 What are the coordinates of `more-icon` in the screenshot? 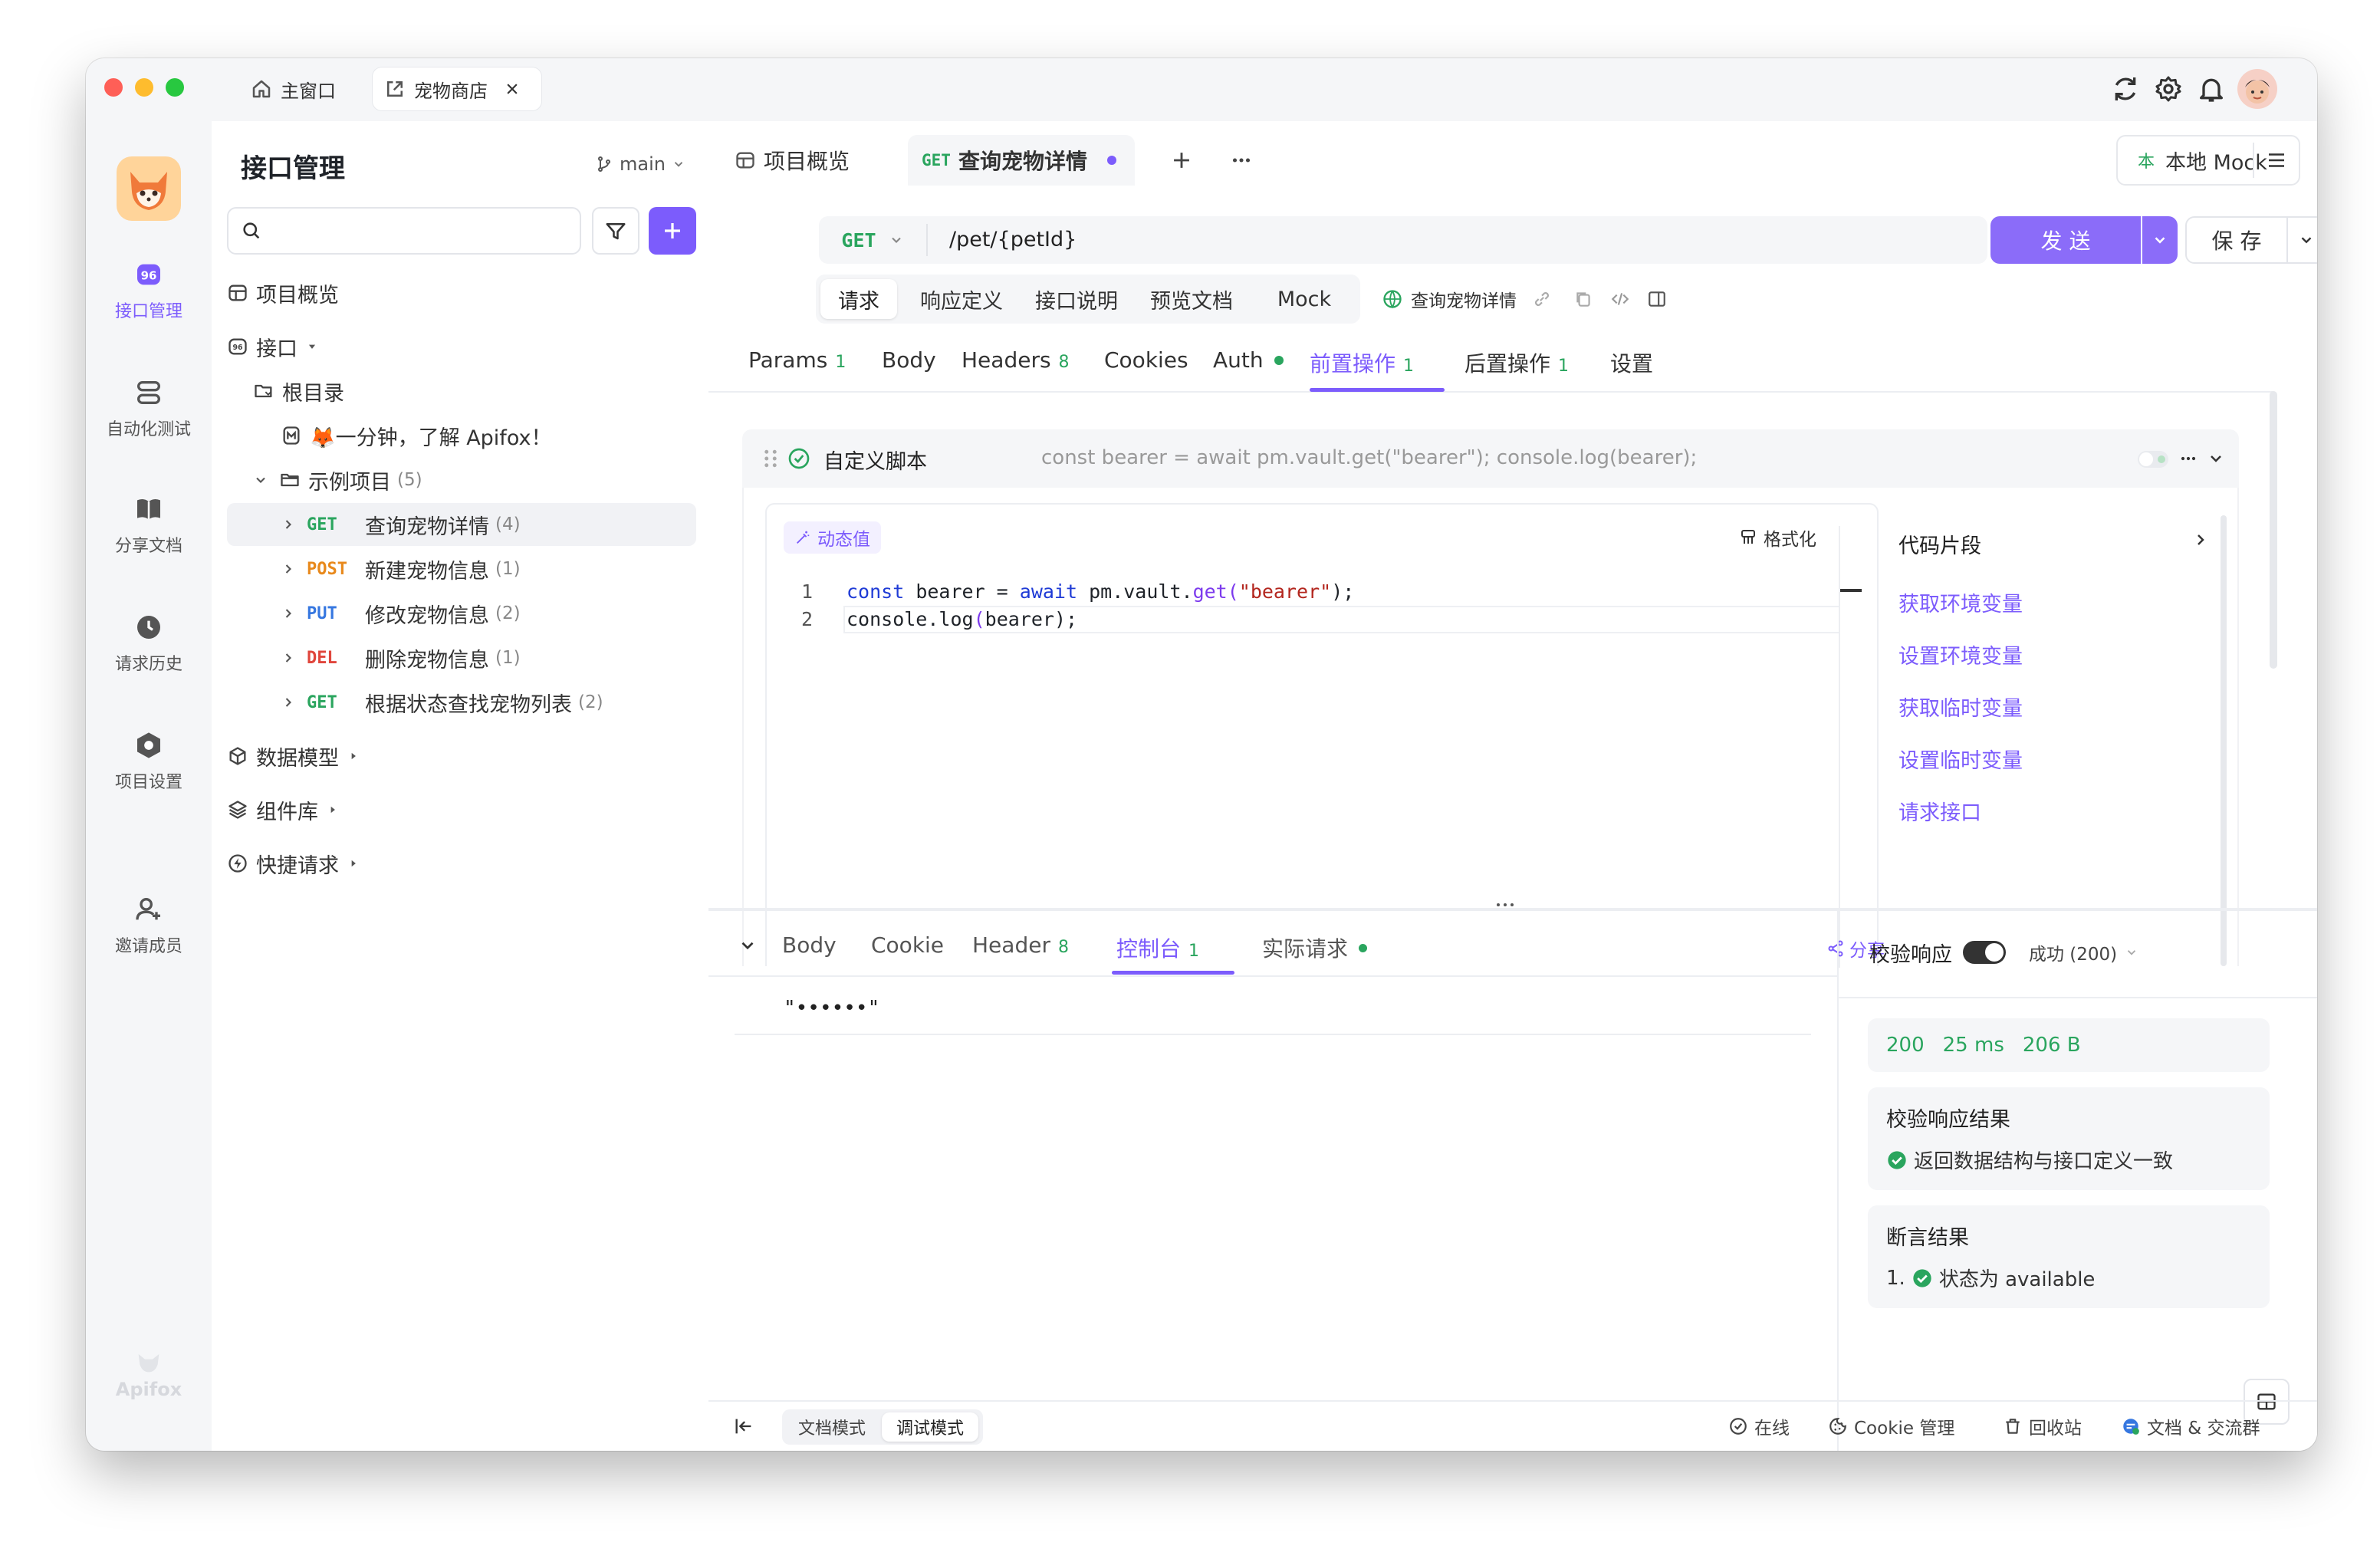 It's located at (2188, 458).